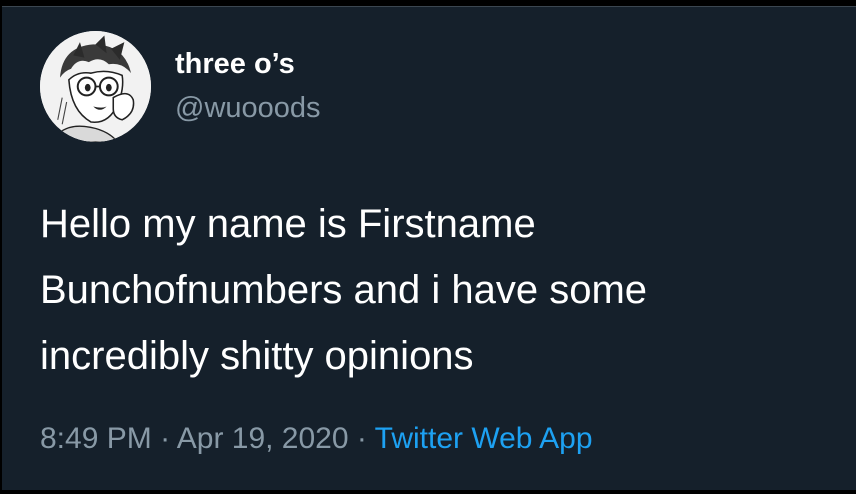  What do you see at coordinates (484, 438) in the screenshot?
I see `tweet-source-link: Twitter Web App` at bounding box center [484, 438].